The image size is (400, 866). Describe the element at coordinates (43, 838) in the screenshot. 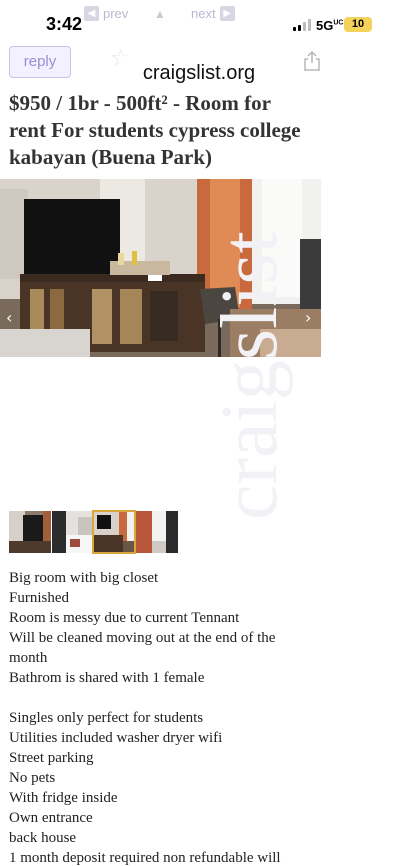

I see `description-line: back house` at that location.